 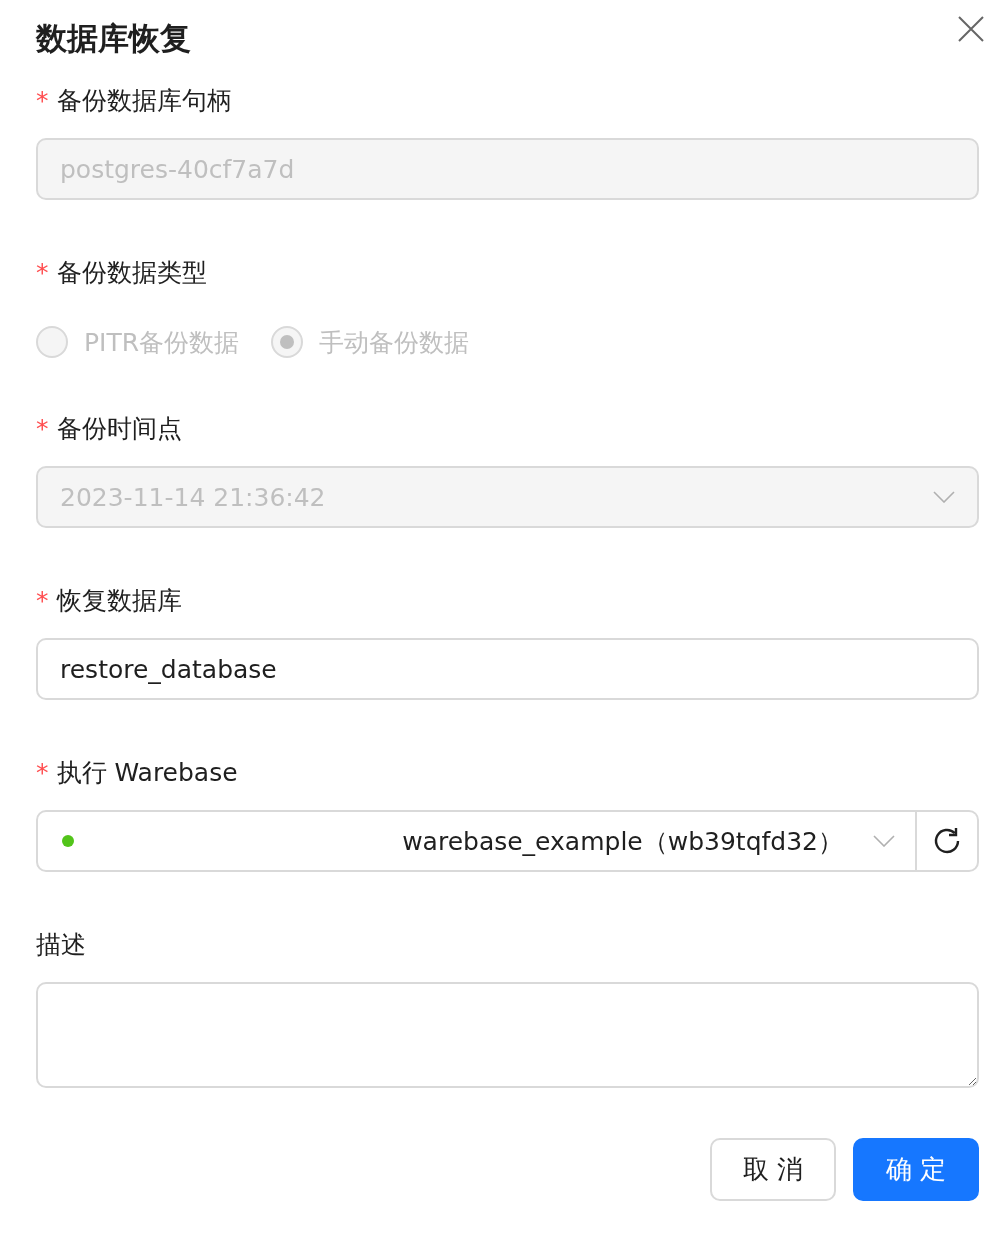 I want to click on cancel-button: 取 消, so click(x=773, y=1169).